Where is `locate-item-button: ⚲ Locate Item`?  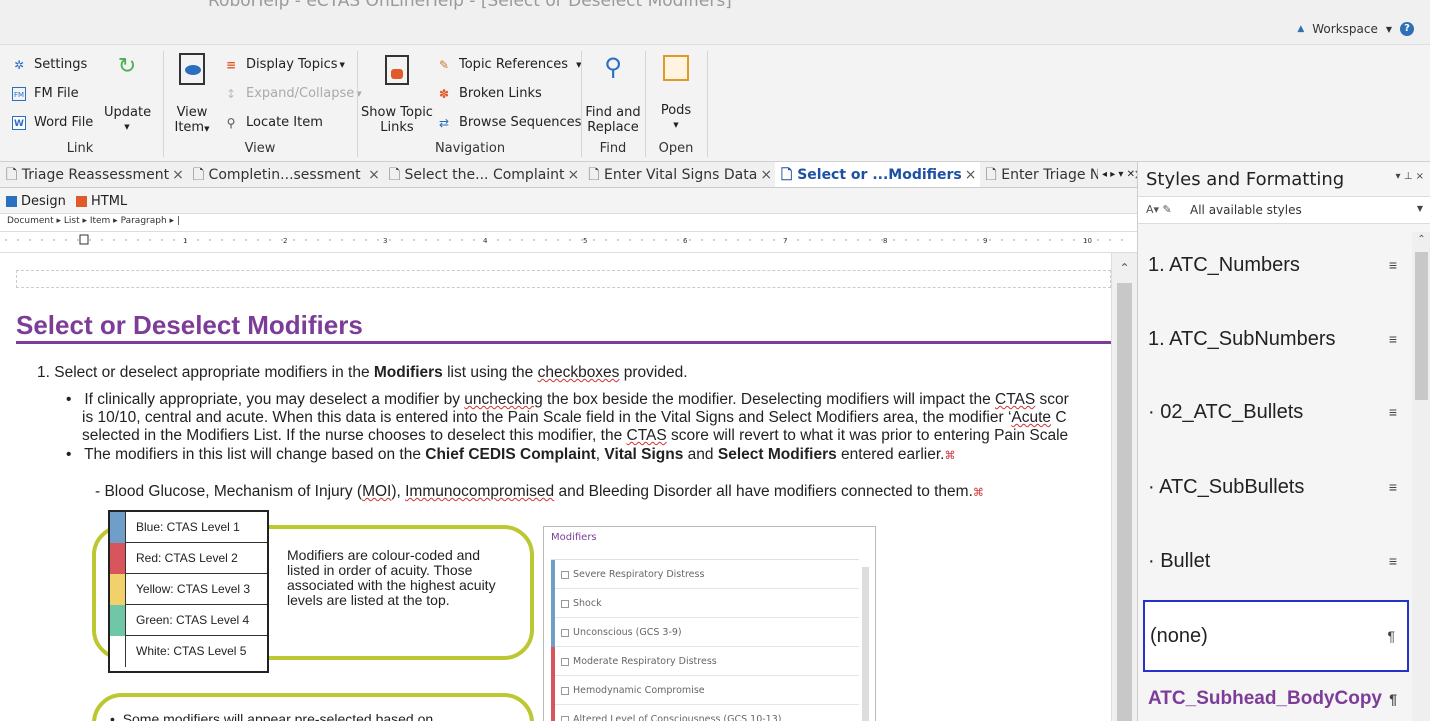 locate-item-button: ⚲ Locate Item is located at coordinates (273, 122).